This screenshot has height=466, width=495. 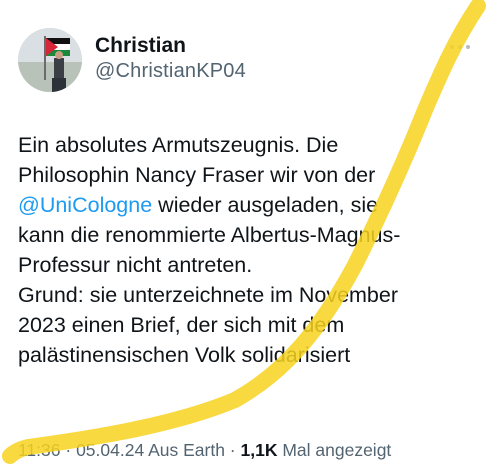 I want to click on tweet-line: palästinensischen Volk solidarisiert, so click(x=250, y=355).